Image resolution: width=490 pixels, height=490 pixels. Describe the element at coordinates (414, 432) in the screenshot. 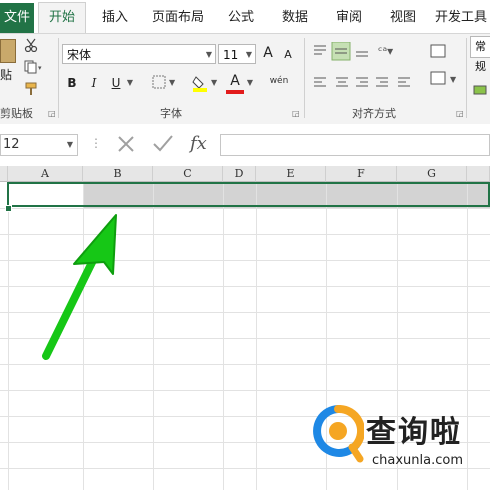

I see `watermark-text: 查询啦` at that location.